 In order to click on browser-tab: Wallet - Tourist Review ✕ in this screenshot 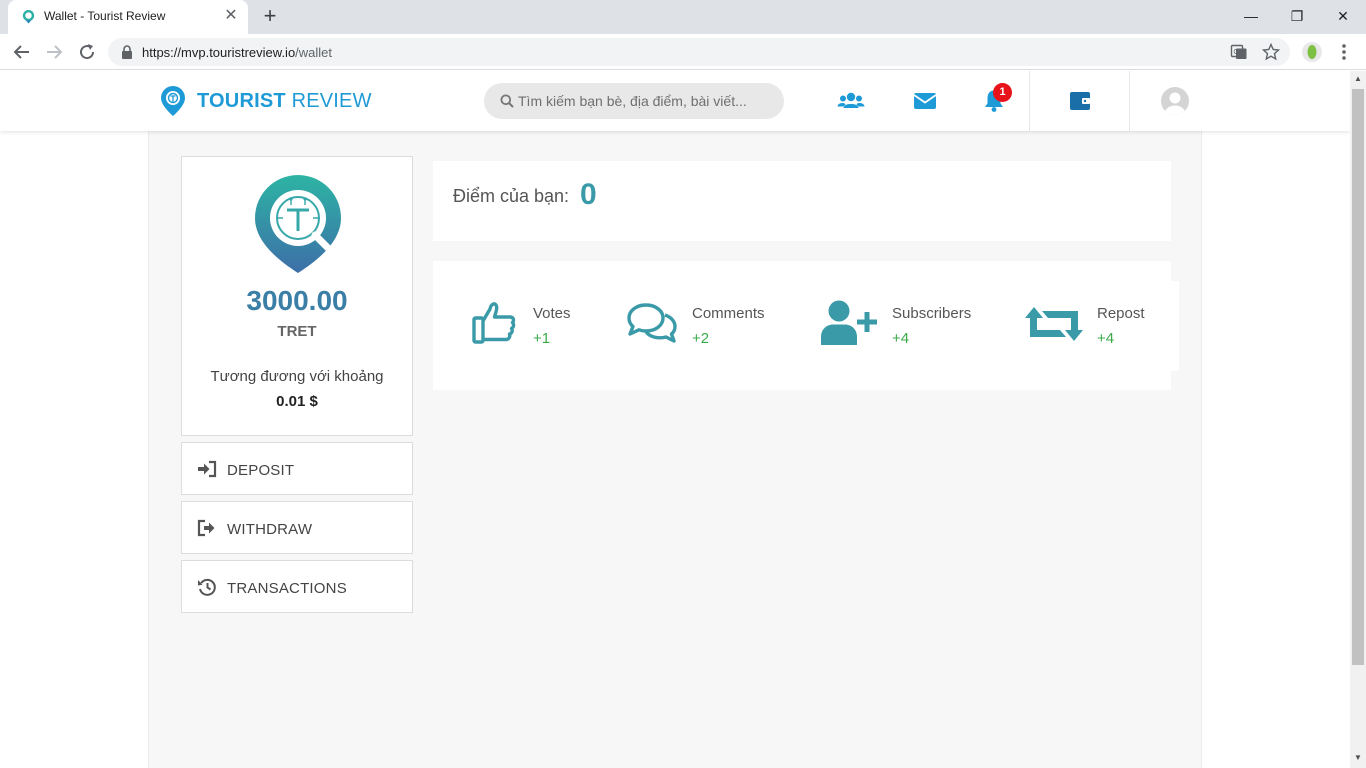, I will do `click(128, 17)`.